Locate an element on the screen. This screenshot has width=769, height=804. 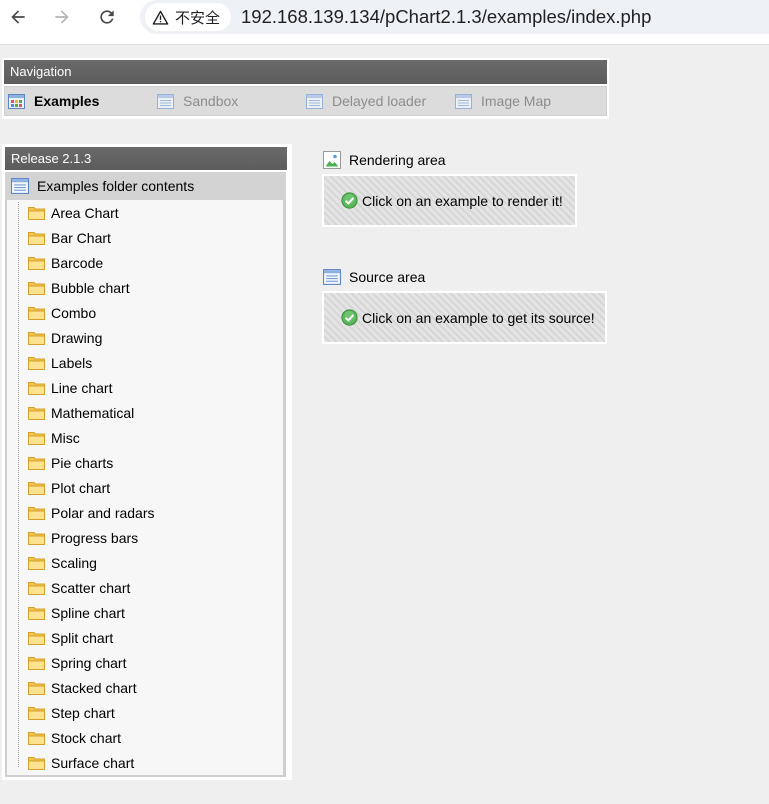
folder-item-pie-charts: Pie charts is located at coordinates (145, 462).